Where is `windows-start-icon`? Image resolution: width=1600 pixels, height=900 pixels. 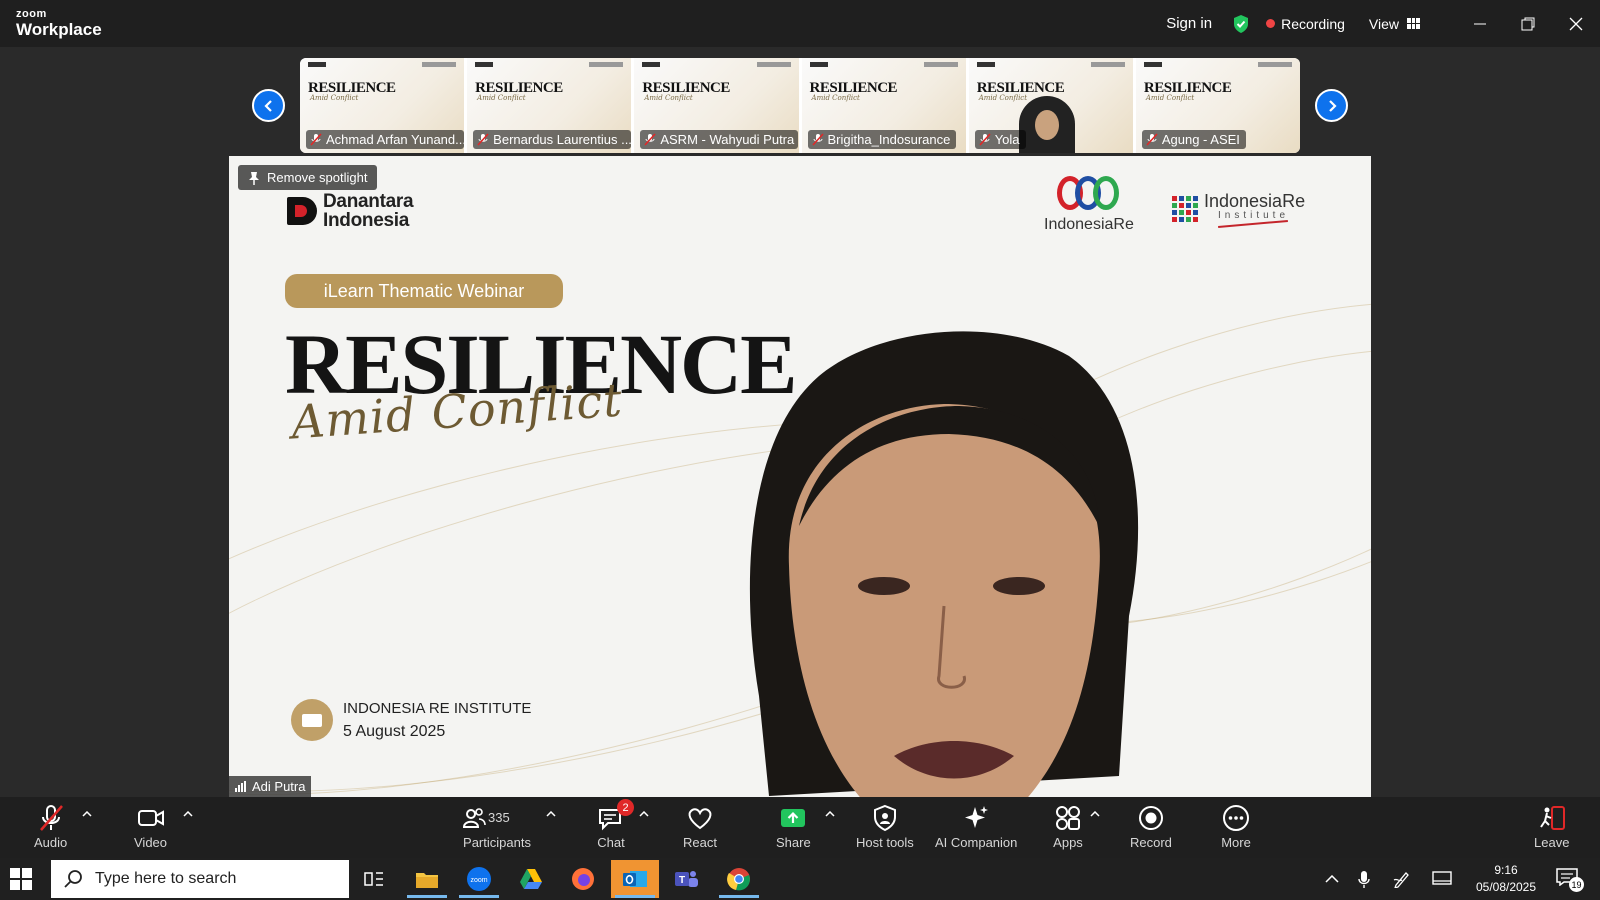 windows-start-icon is located at coordinates (21, 879).